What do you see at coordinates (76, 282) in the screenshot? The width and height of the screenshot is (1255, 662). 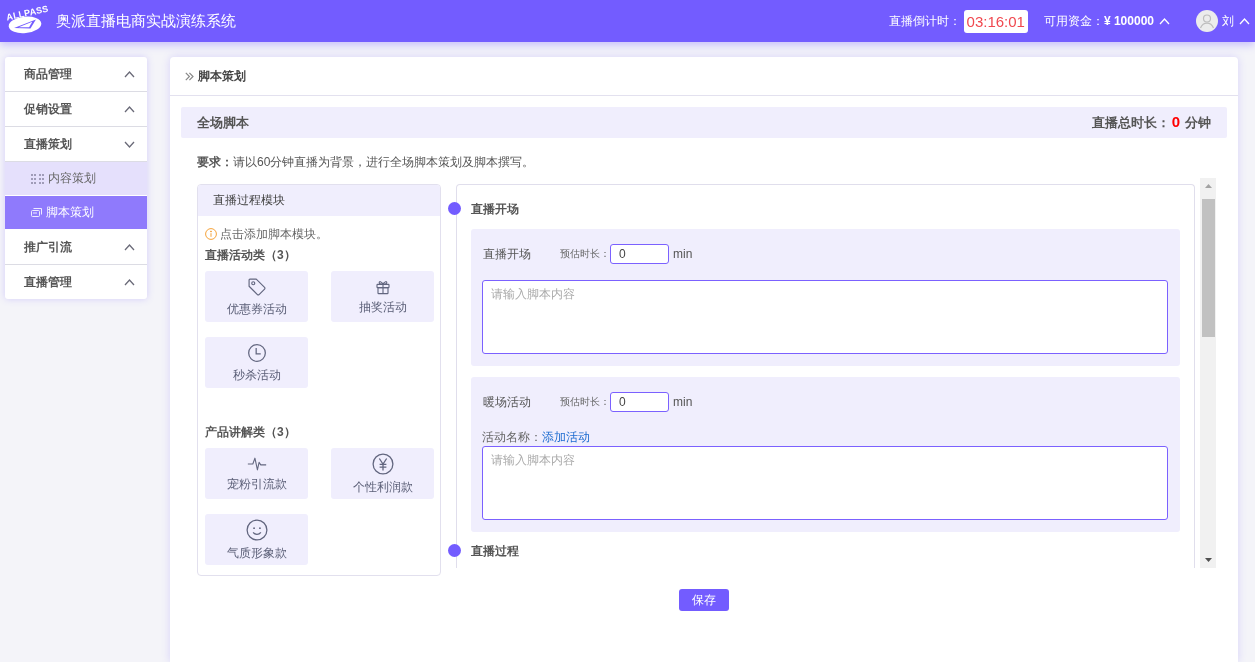 I see `menu-item: 直播管理` at bounding box center [76, 282].